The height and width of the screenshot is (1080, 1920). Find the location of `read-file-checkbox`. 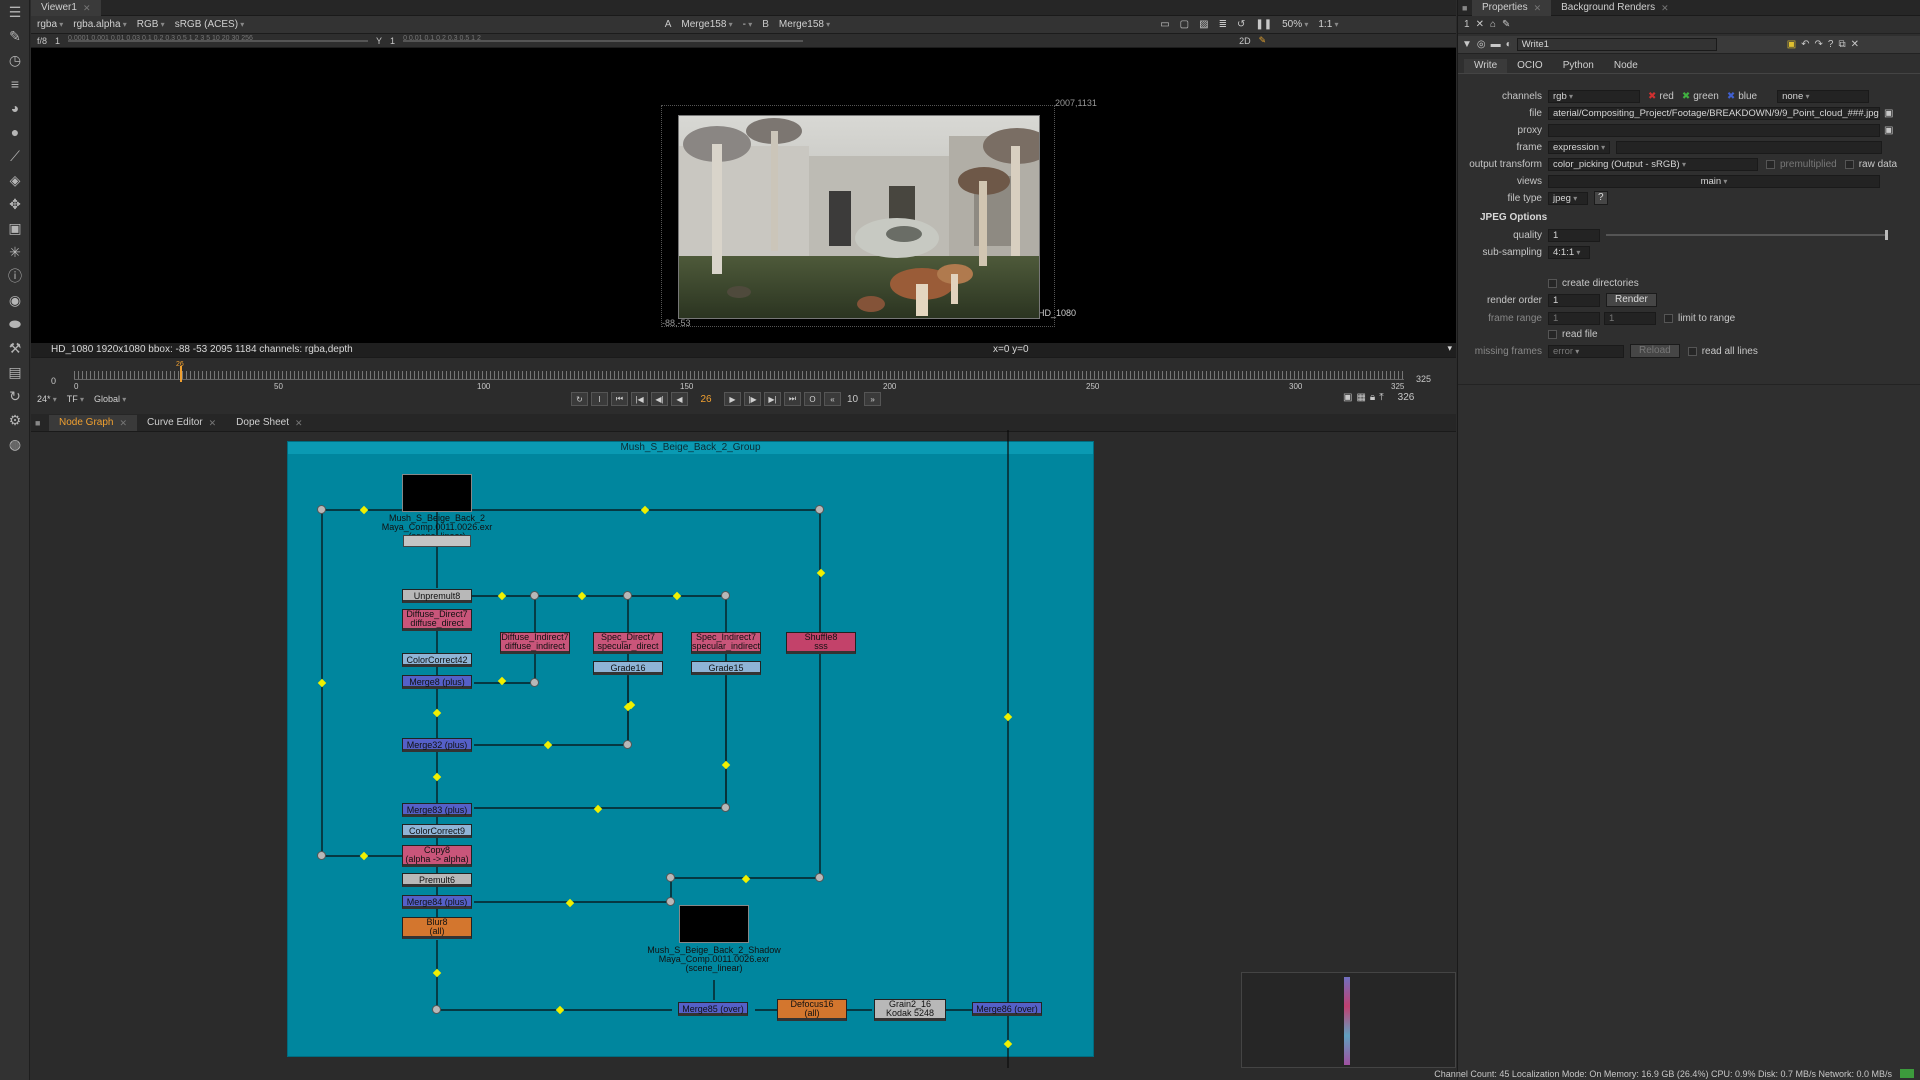

read-file-checkbox is located at coordinates (1552, 334).